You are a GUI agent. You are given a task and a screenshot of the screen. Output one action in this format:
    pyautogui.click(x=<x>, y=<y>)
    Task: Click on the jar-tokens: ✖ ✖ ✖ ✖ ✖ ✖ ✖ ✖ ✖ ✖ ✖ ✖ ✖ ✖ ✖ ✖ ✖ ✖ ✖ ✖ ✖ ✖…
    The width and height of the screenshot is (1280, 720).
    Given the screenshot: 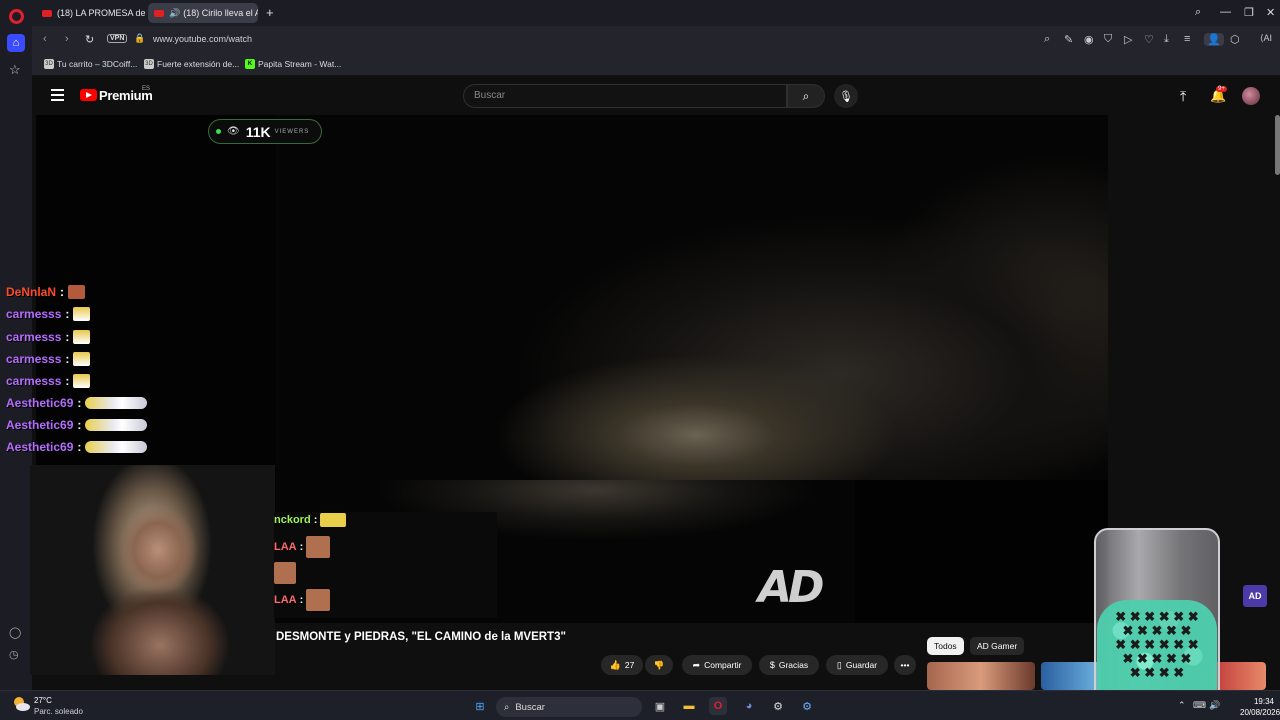 What is the action you would take?
    pyautogui.click(x=1157, y=644)
    